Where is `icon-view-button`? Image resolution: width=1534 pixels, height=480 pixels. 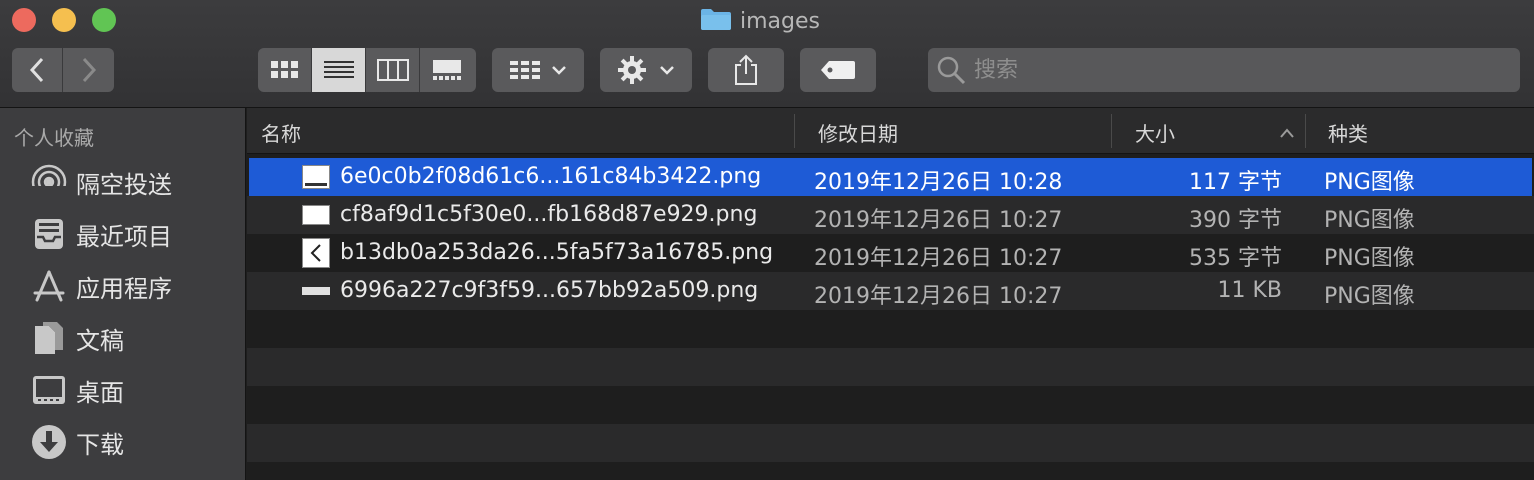 icon-view-button is located at coordinates (285, 70).